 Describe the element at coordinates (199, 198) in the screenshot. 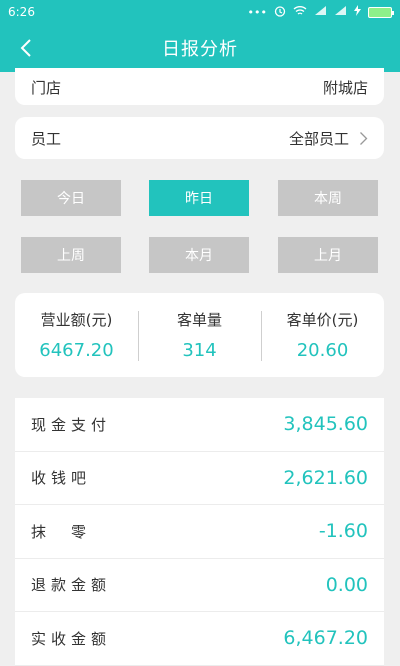

I see `range-button-yesterday: 昨日` at that location.